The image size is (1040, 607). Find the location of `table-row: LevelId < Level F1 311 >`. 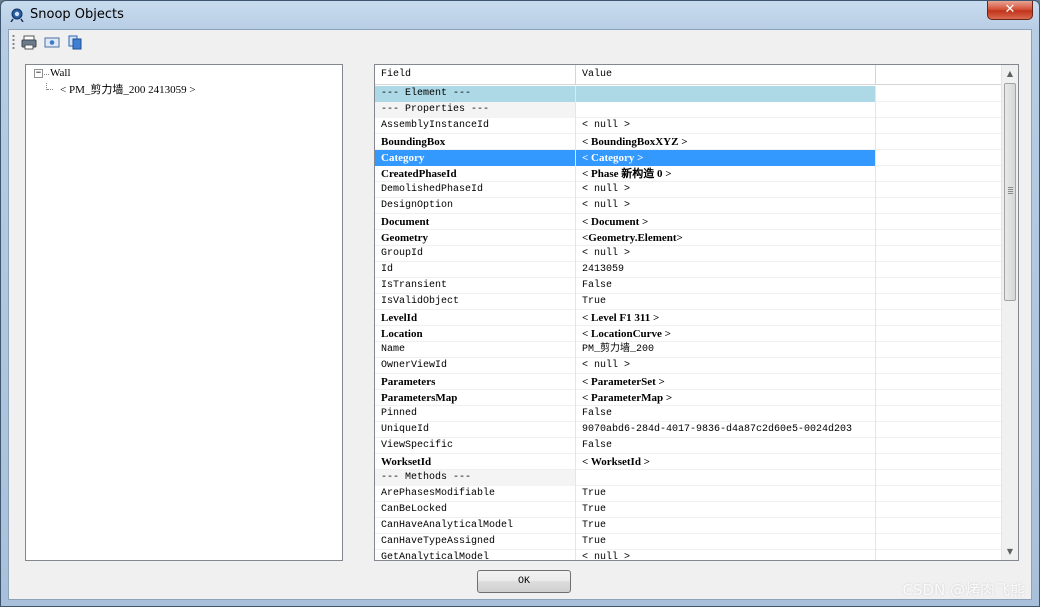

table-row: LevelId < Level F1 311 > is located at coordinates (689, 318).